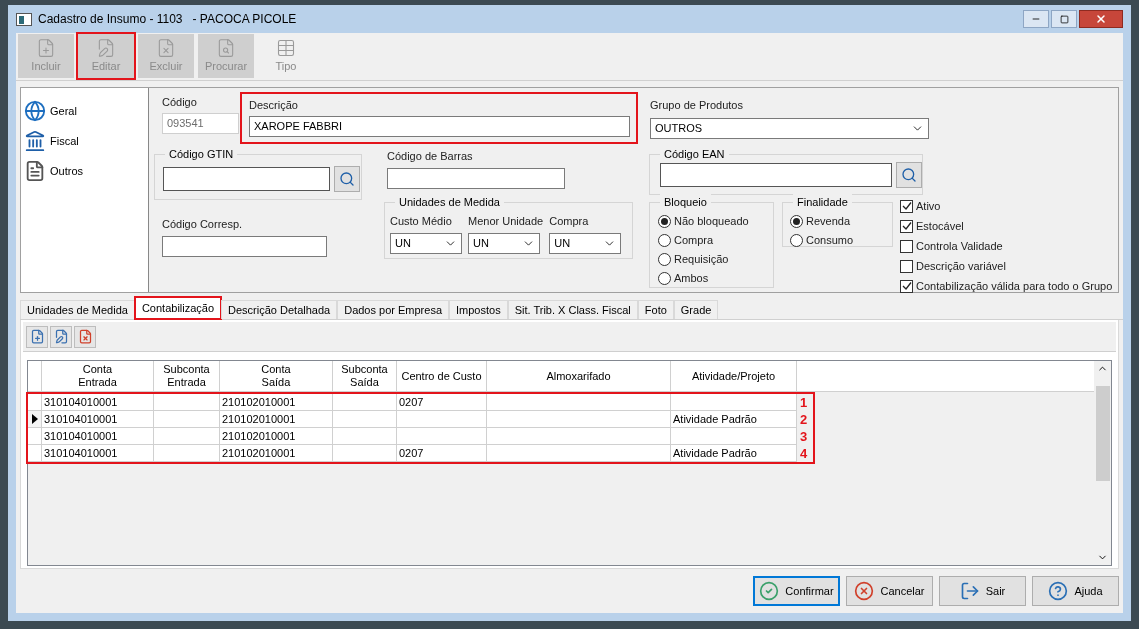  I want to click on edit-row-button, so click(61, 336).